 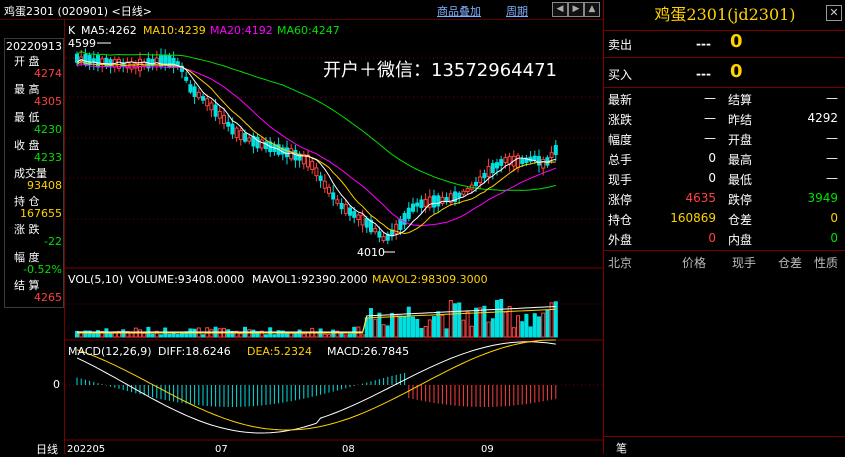 What do you see at coordinates (459, 11) in the screenshot?
I see `overlay-menu-link: 商品叠加` at bounding box center [459, 11].